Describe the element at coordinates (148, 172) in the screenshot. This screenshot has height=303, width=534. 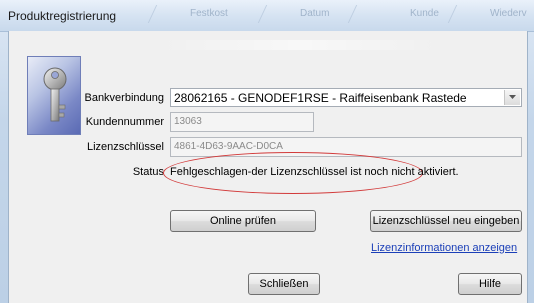
I see `status-label: Status` at that location.